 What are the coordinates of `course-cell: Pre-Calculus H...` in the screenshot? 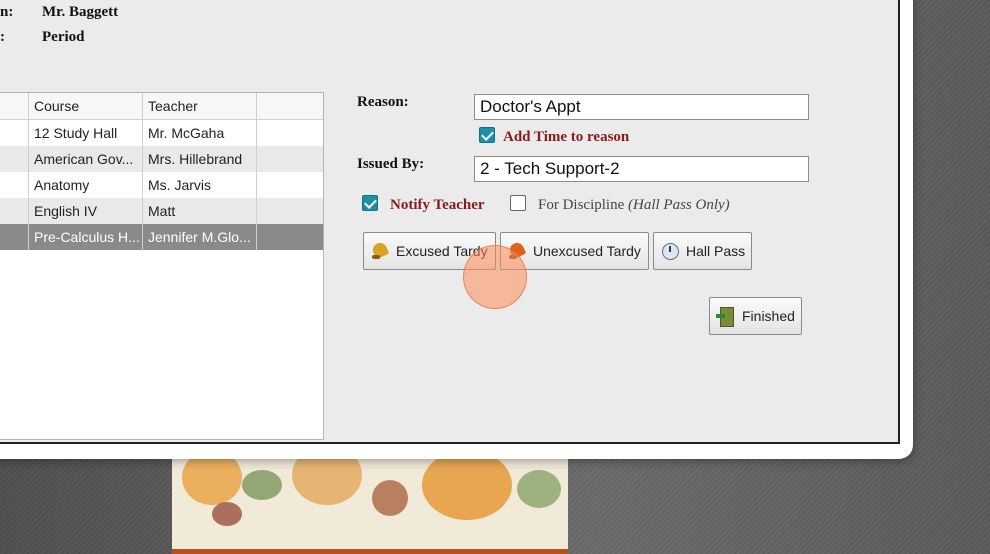 It's located at (86, 237).